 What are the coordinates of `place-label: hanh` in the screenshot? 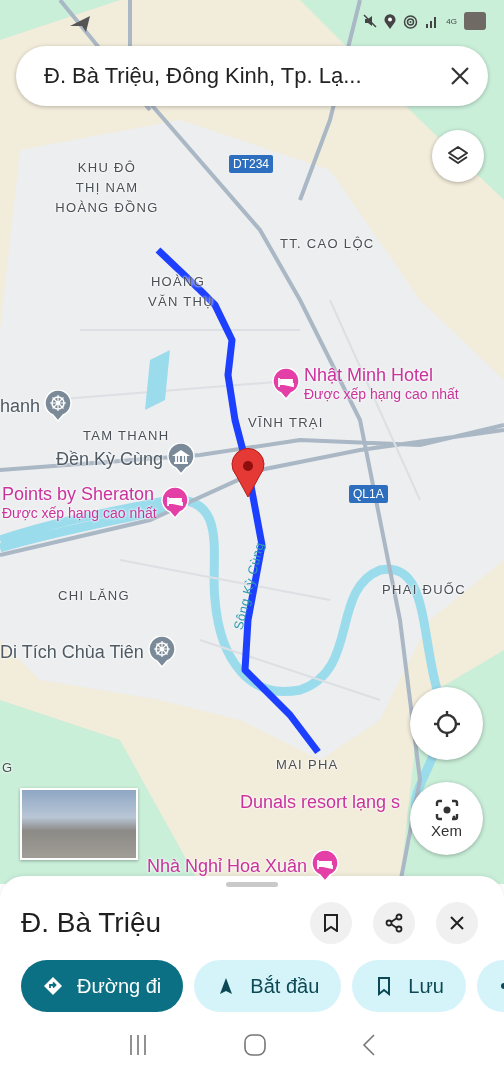 It's located at (20, 406).